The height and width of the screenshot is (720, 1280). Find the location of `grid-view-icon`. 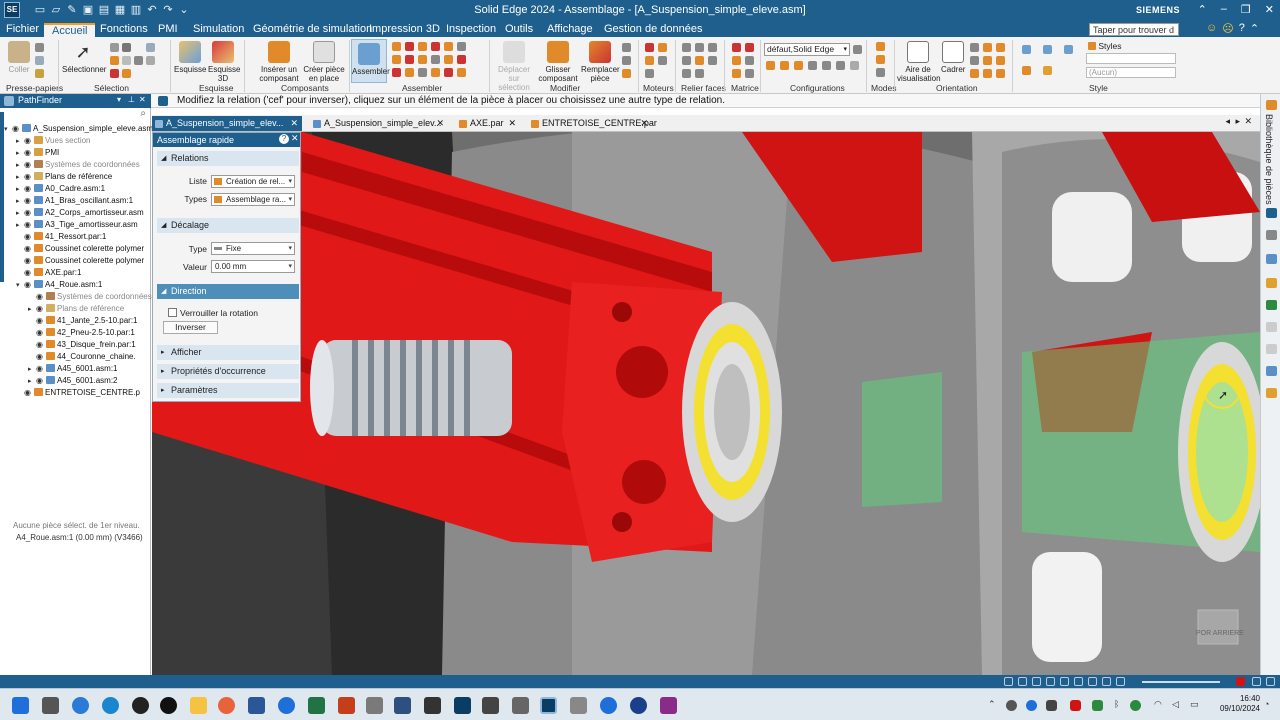

grid-view-icon is located at coordinates (1271, 305).